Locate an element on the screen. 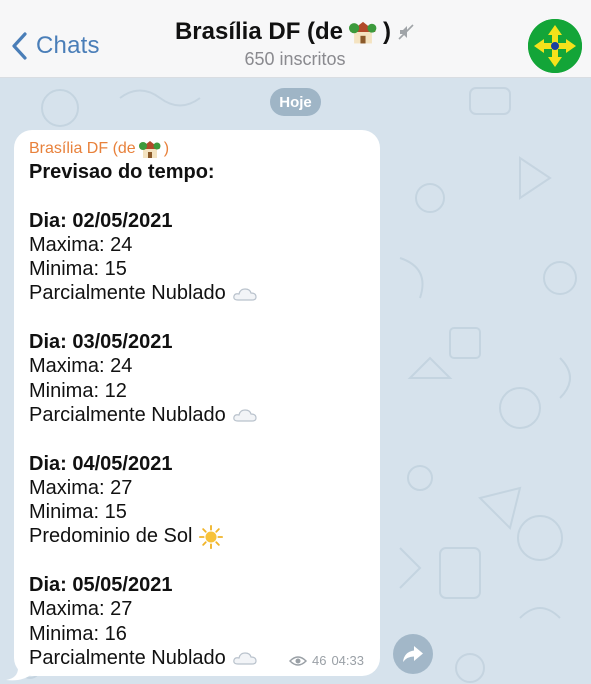 This screenshot has height=684, width=591. sun-icon is located at coordinates (211, 536).